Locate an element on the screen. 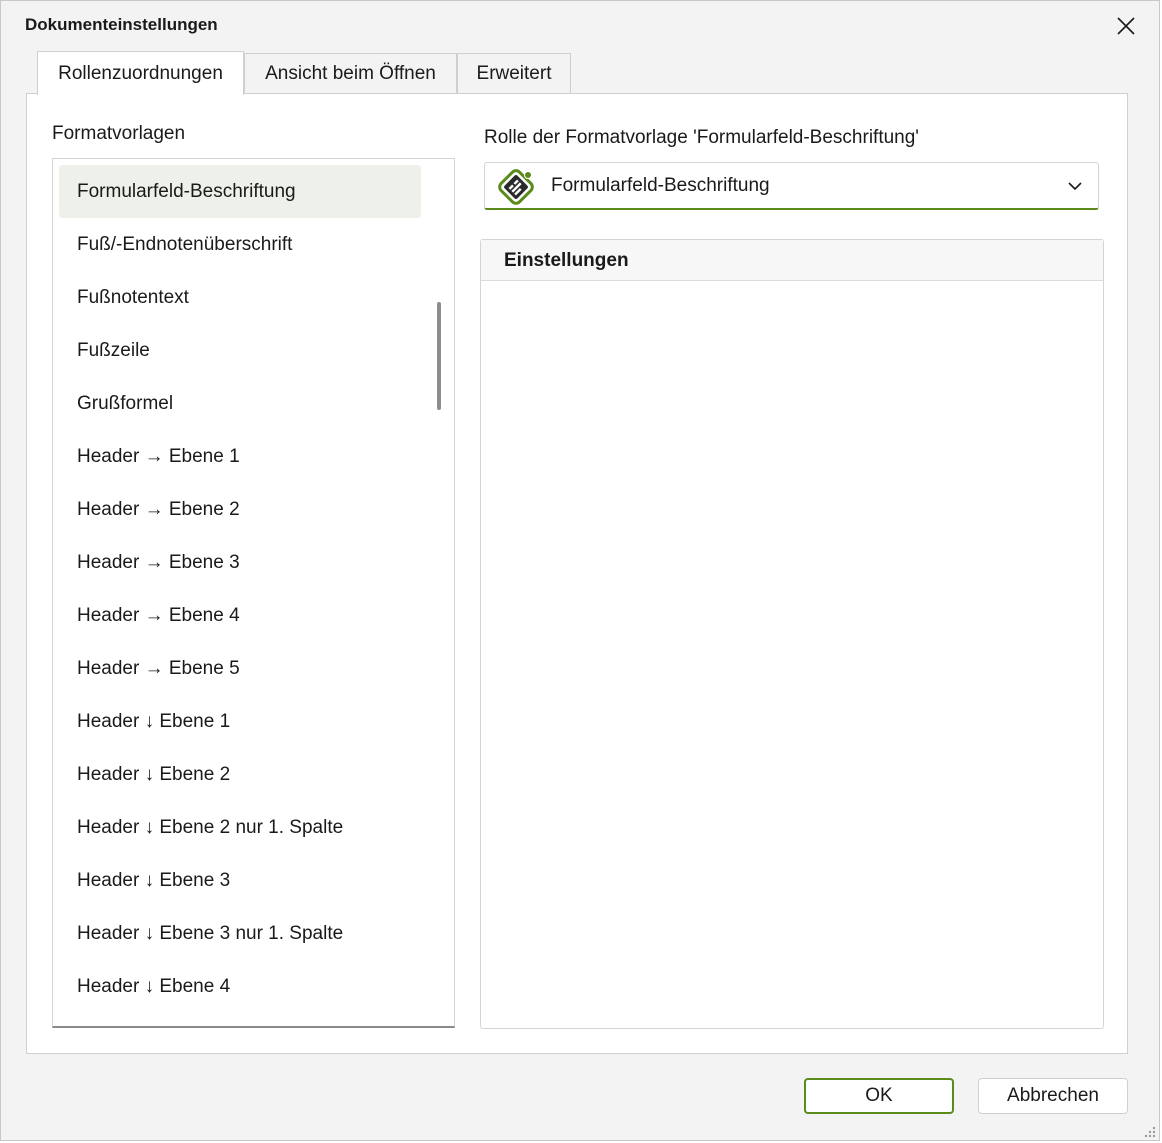 This screenshot has height=1143, width=1162. list-item: Grußformel is located at coordinates (240, 403).